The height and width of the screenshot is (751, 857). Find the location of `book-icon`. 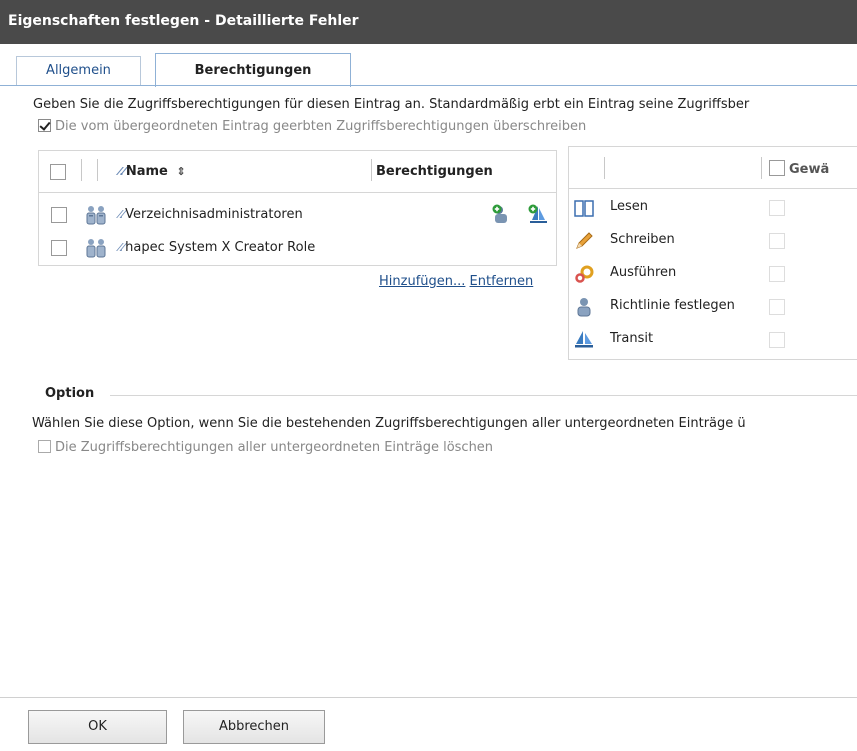

book-icon is located at coordinates (584, 208).